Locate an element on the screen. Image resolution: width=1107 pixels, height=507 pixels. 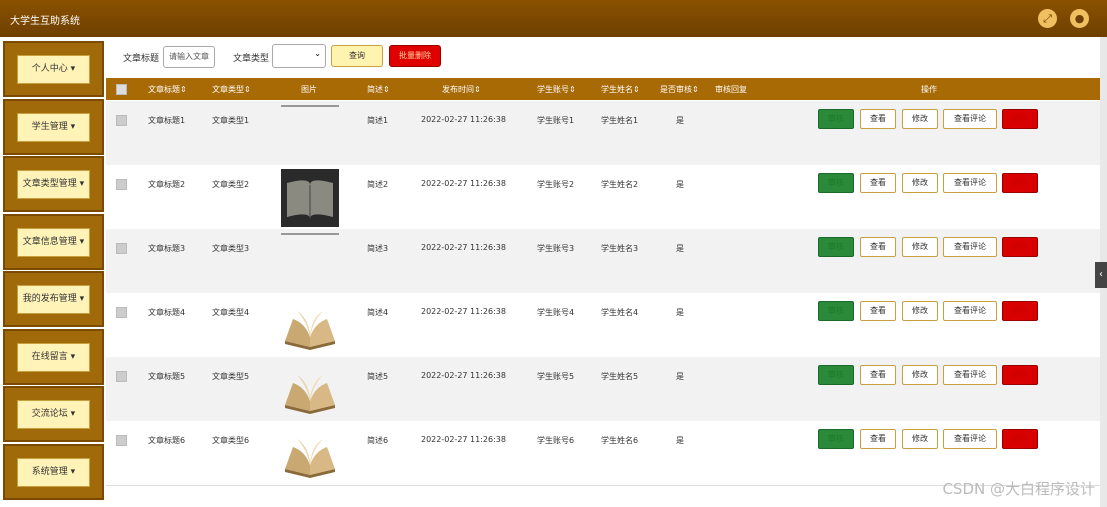
cell-desc: 简述4 is located at coordinates (378, 312).